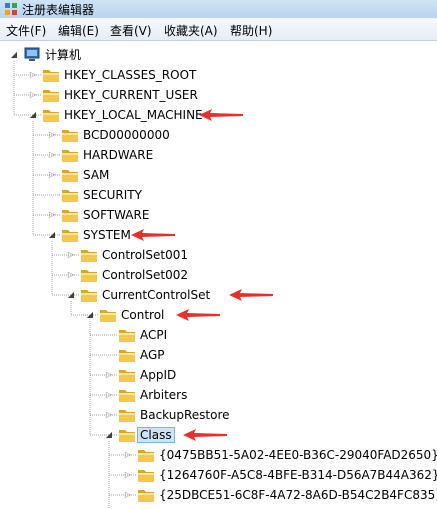 The image size is (437, 509). What do you see at coordinates (218, 75) in the screenshot?
I see `tree-node: ▷ HKEY_CLASSES_ROOT` at bounding box center [218, 75].